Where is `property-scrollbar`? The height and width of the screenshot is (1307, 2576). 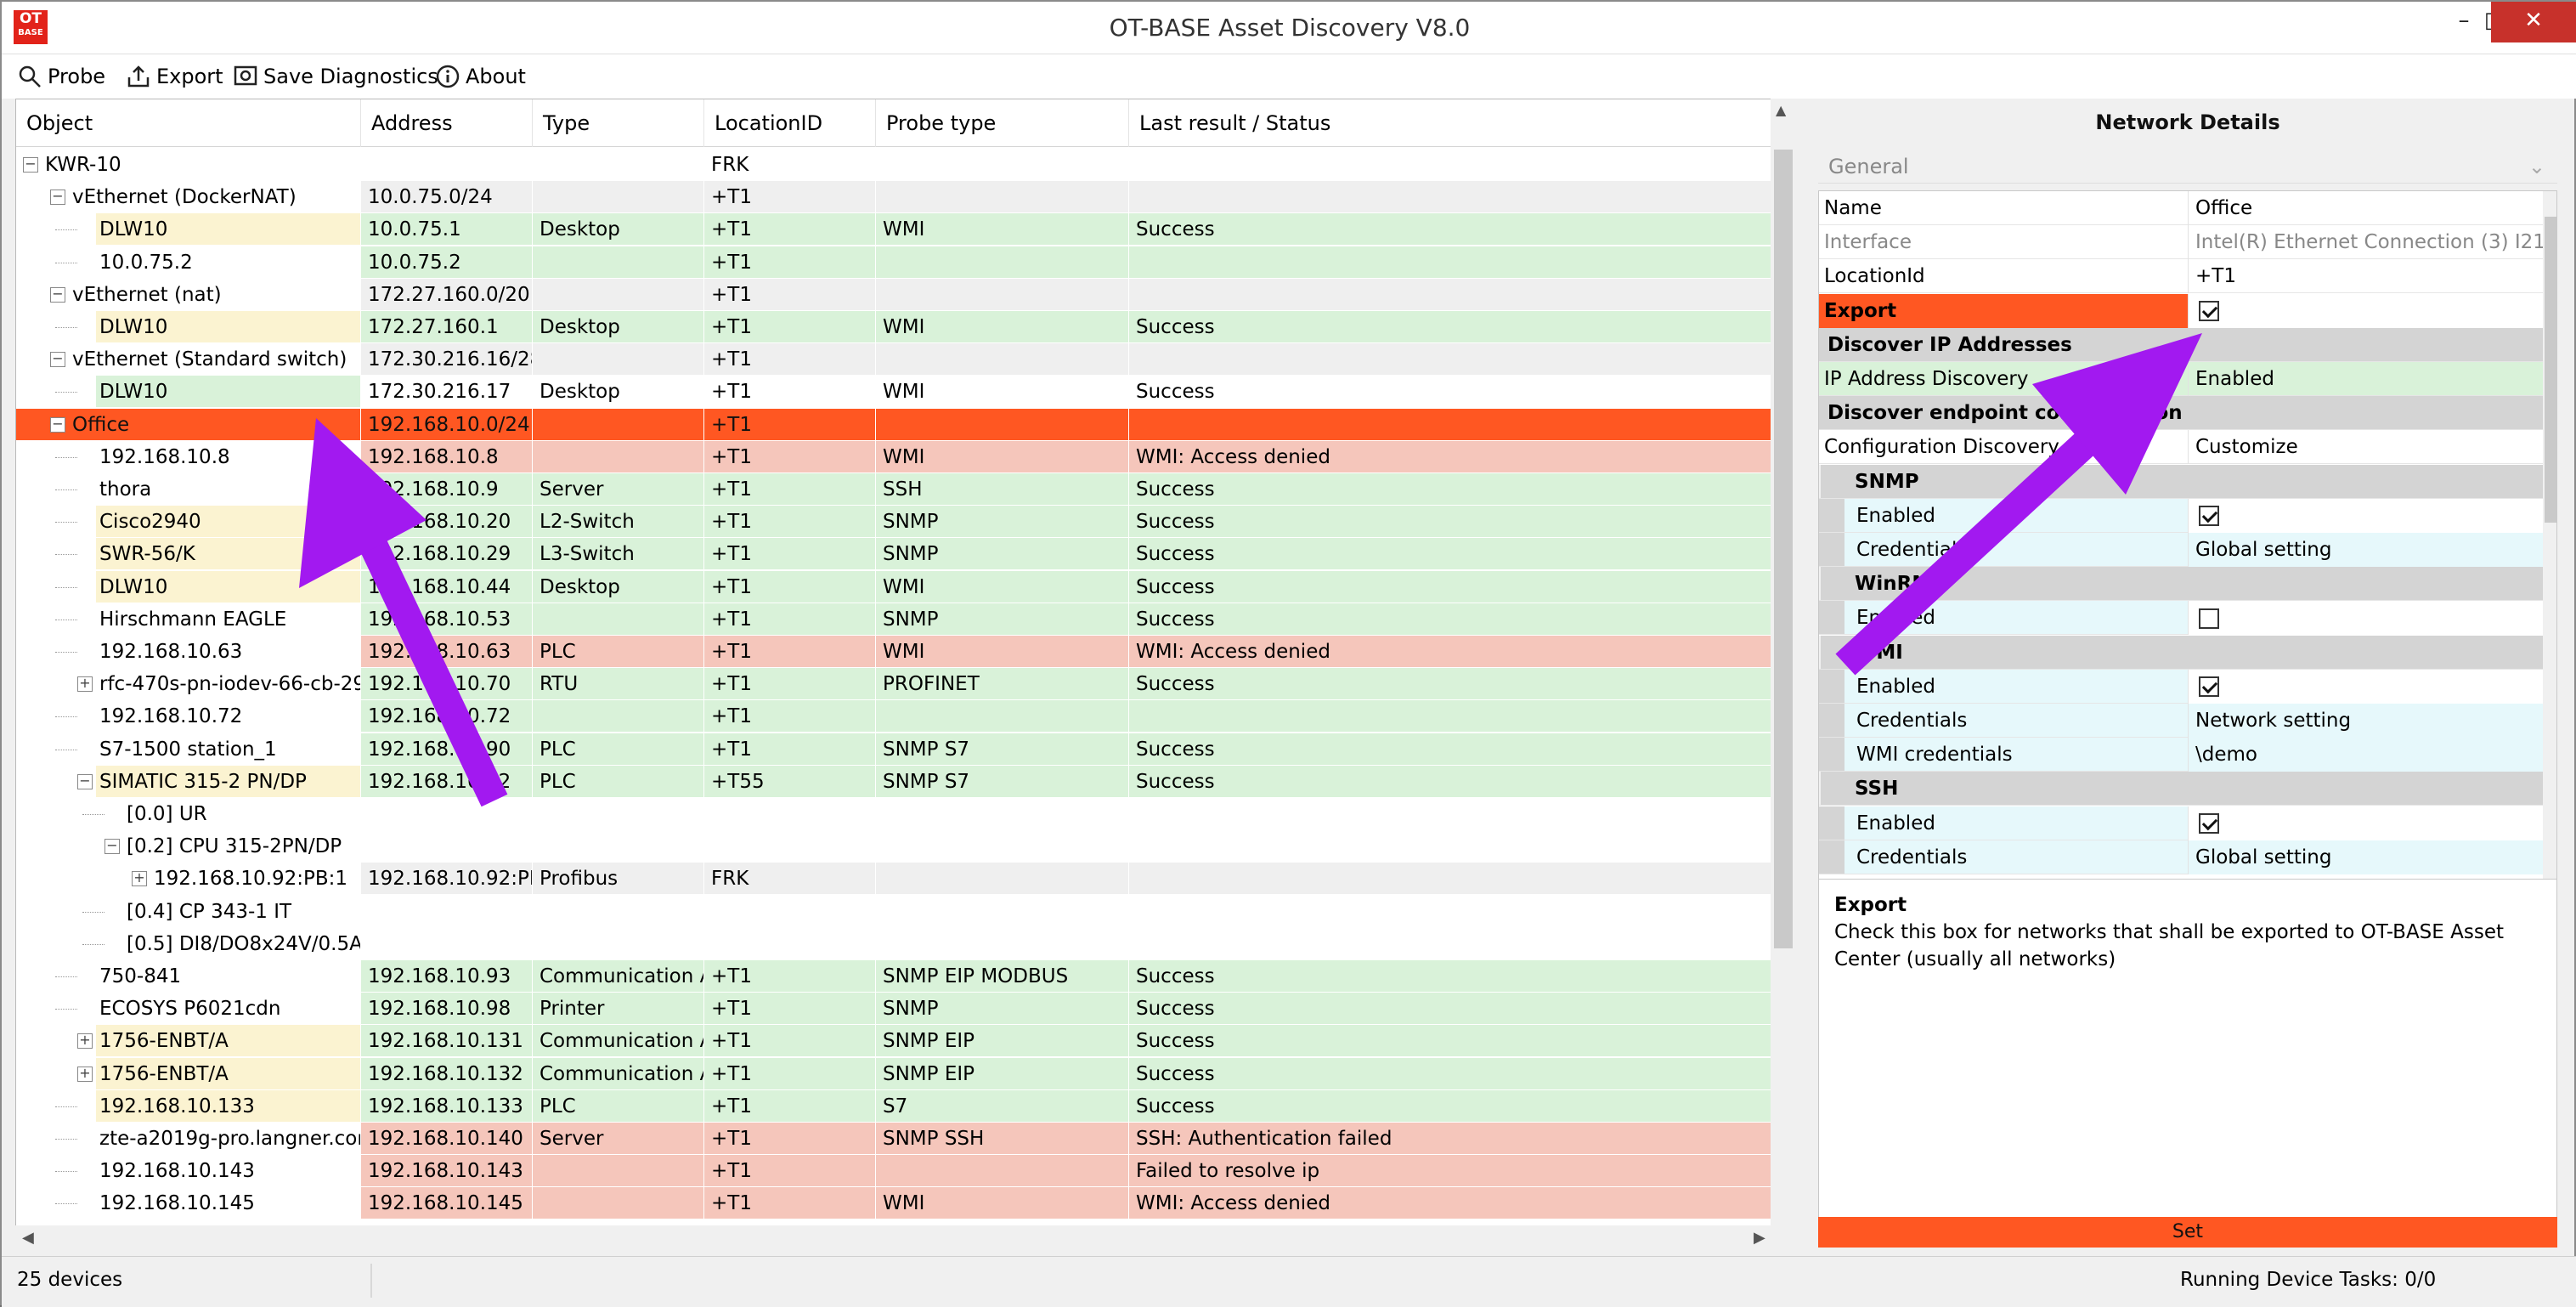 property-scrollbar is located at coordinates (2549, 573).